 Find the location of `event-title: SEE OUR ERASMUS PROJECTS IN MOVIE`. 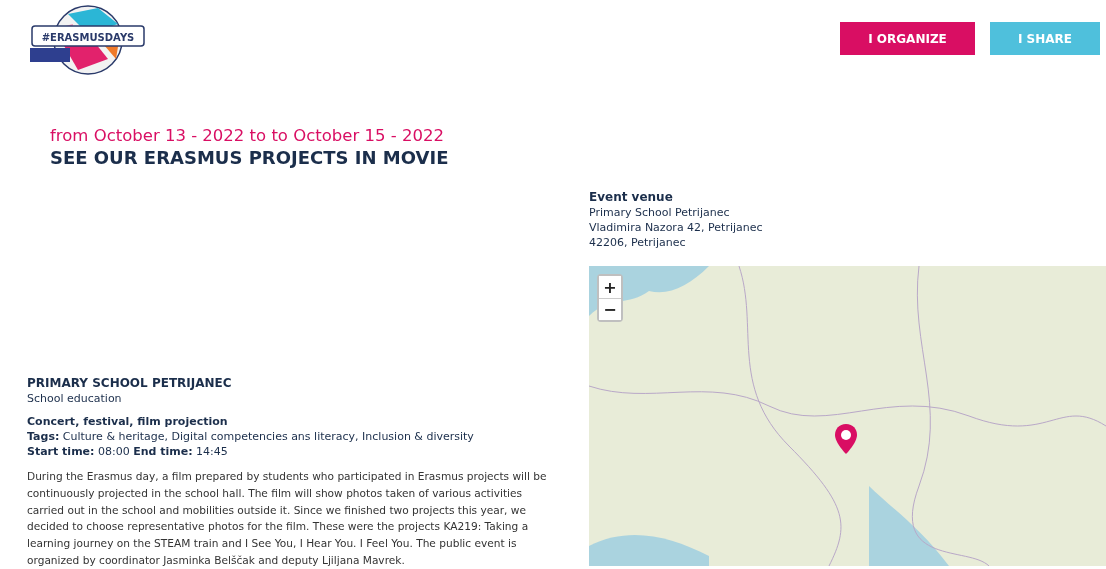

event-title: SEE OUR ERASMUS PROJECTS IN MOVIE is located at coordinates (250, 157).